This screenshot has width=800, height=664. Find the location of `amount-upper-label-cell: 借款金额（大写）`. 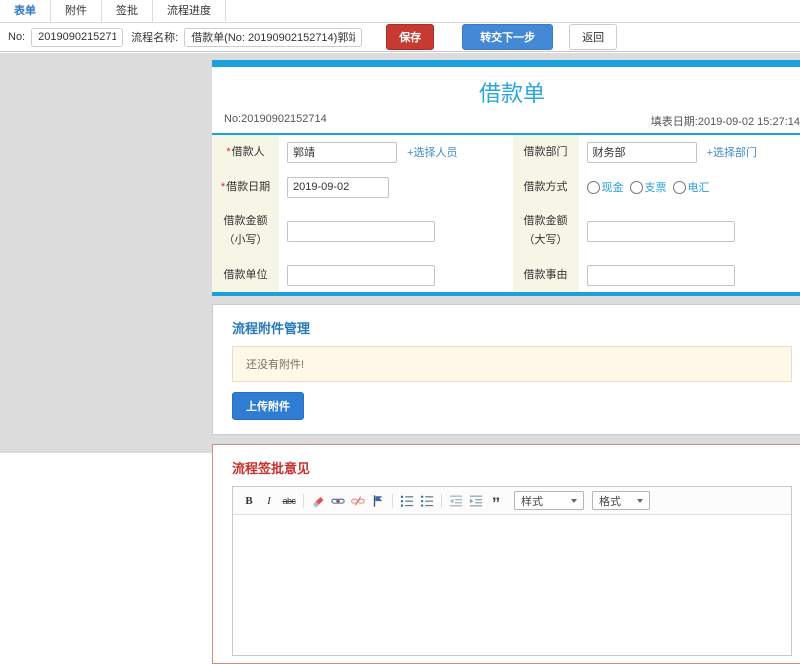

amount-upper-label-cell: 借款金额（大写） is located at coordinates (546, 230).